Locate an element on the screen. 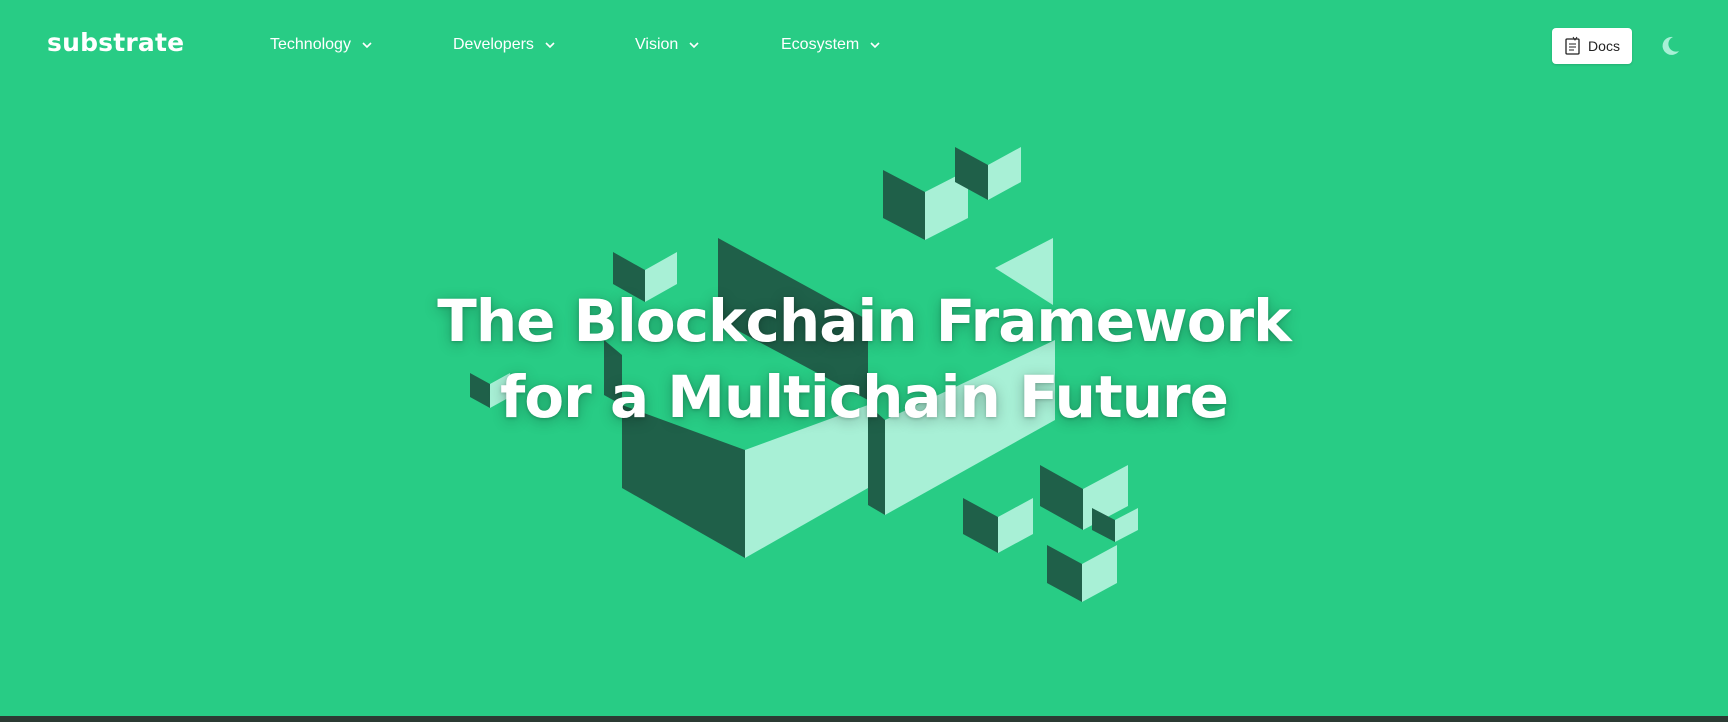 Image resolution: width=1728 pixels, height=722 pixels. nav-developers: Developers is located at coordinates (504, 45).